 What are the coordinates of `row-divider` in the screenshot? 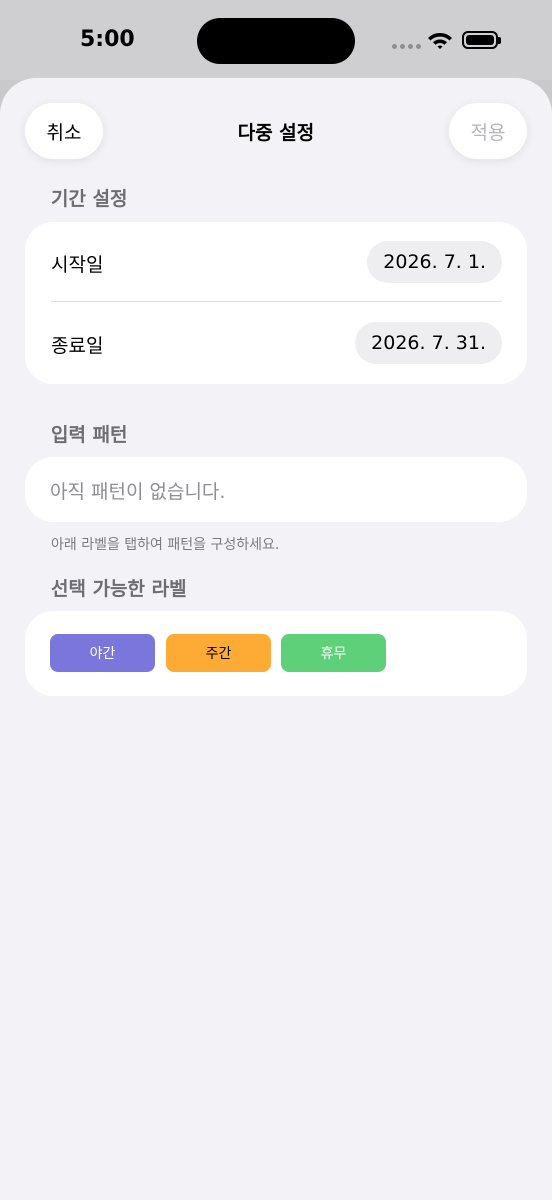 It's located at (276, 301).